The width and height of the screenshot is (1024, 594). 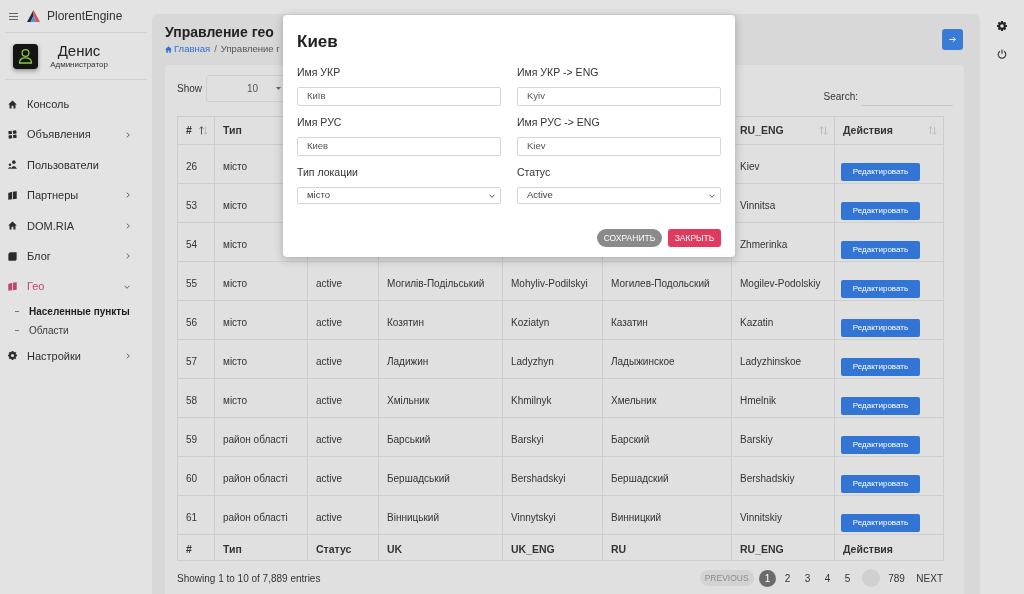 I want to click on home-icon, so click(x=168, y=49).